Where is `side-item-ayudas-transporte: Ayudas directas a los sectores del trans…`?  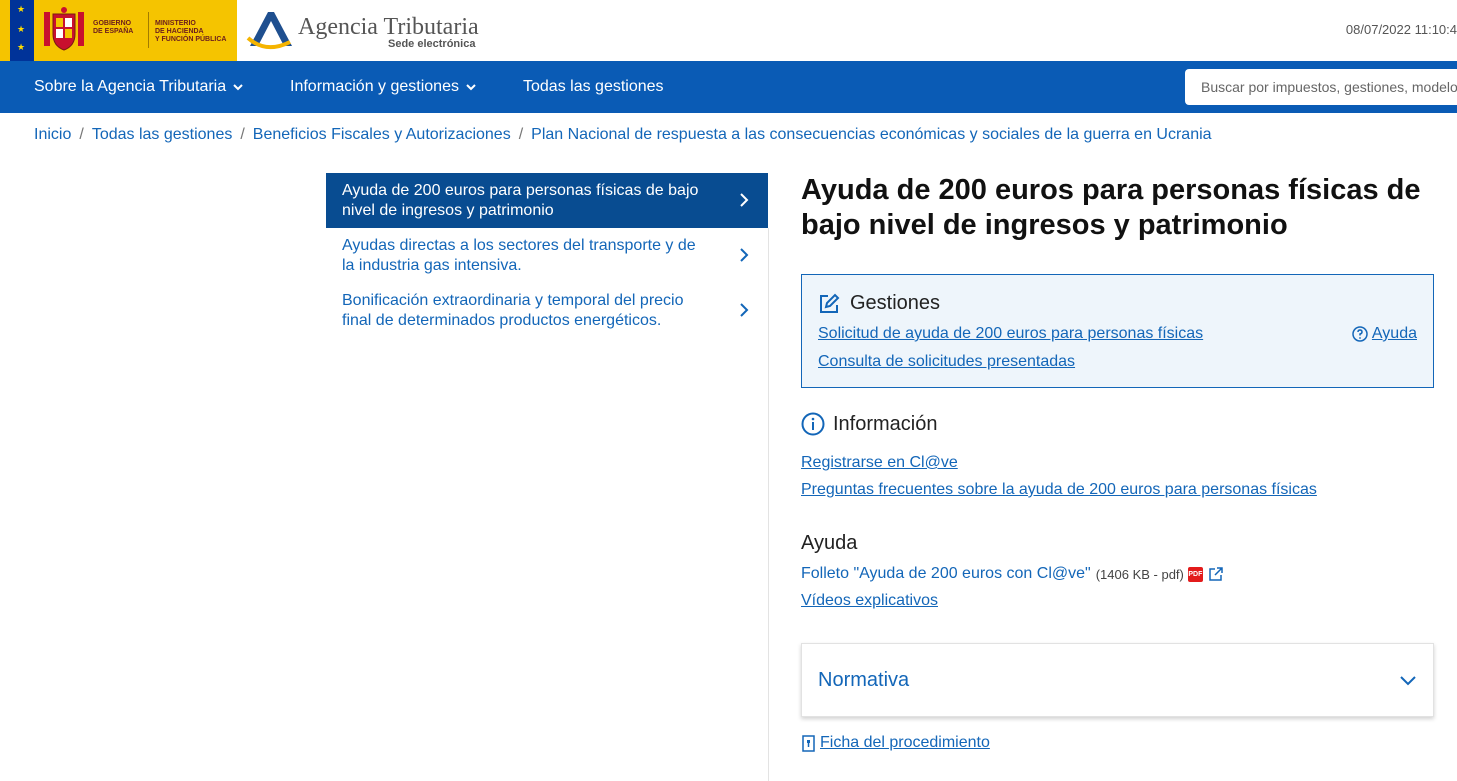
side-item-ayudas-transporte: Ayudas directas a los sectores del trans… is located at coordinates (547, 255).